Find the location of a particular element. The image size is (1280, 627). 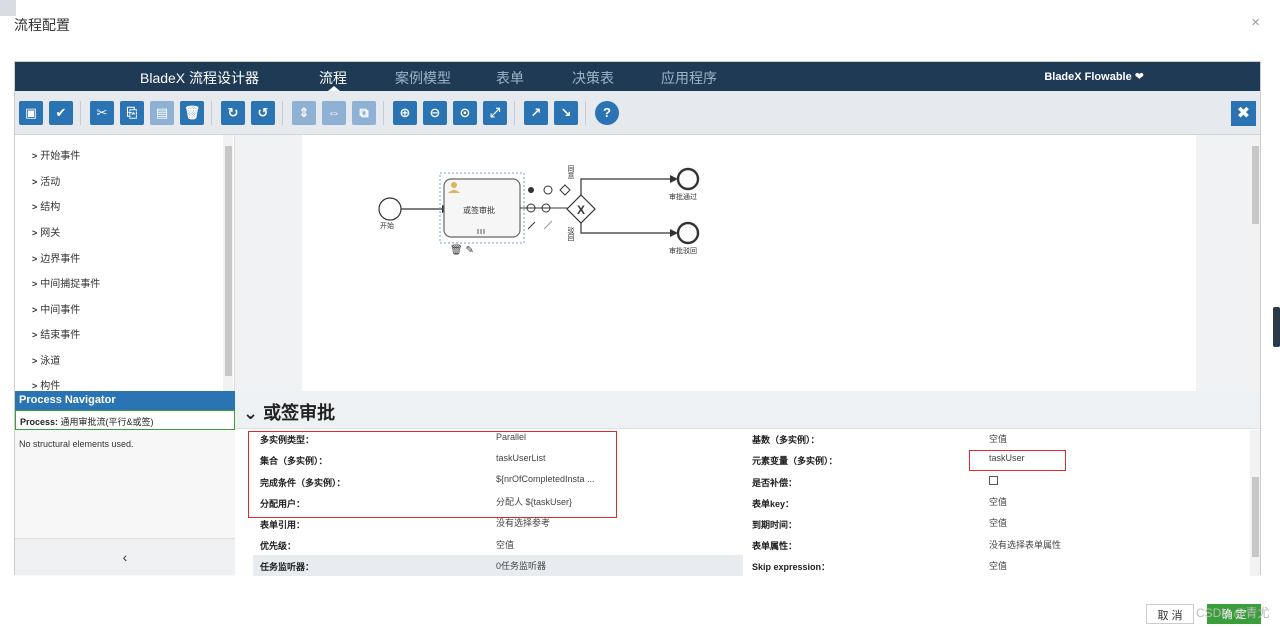

start-event-label: 开始 is located at coordinates (387, 226).